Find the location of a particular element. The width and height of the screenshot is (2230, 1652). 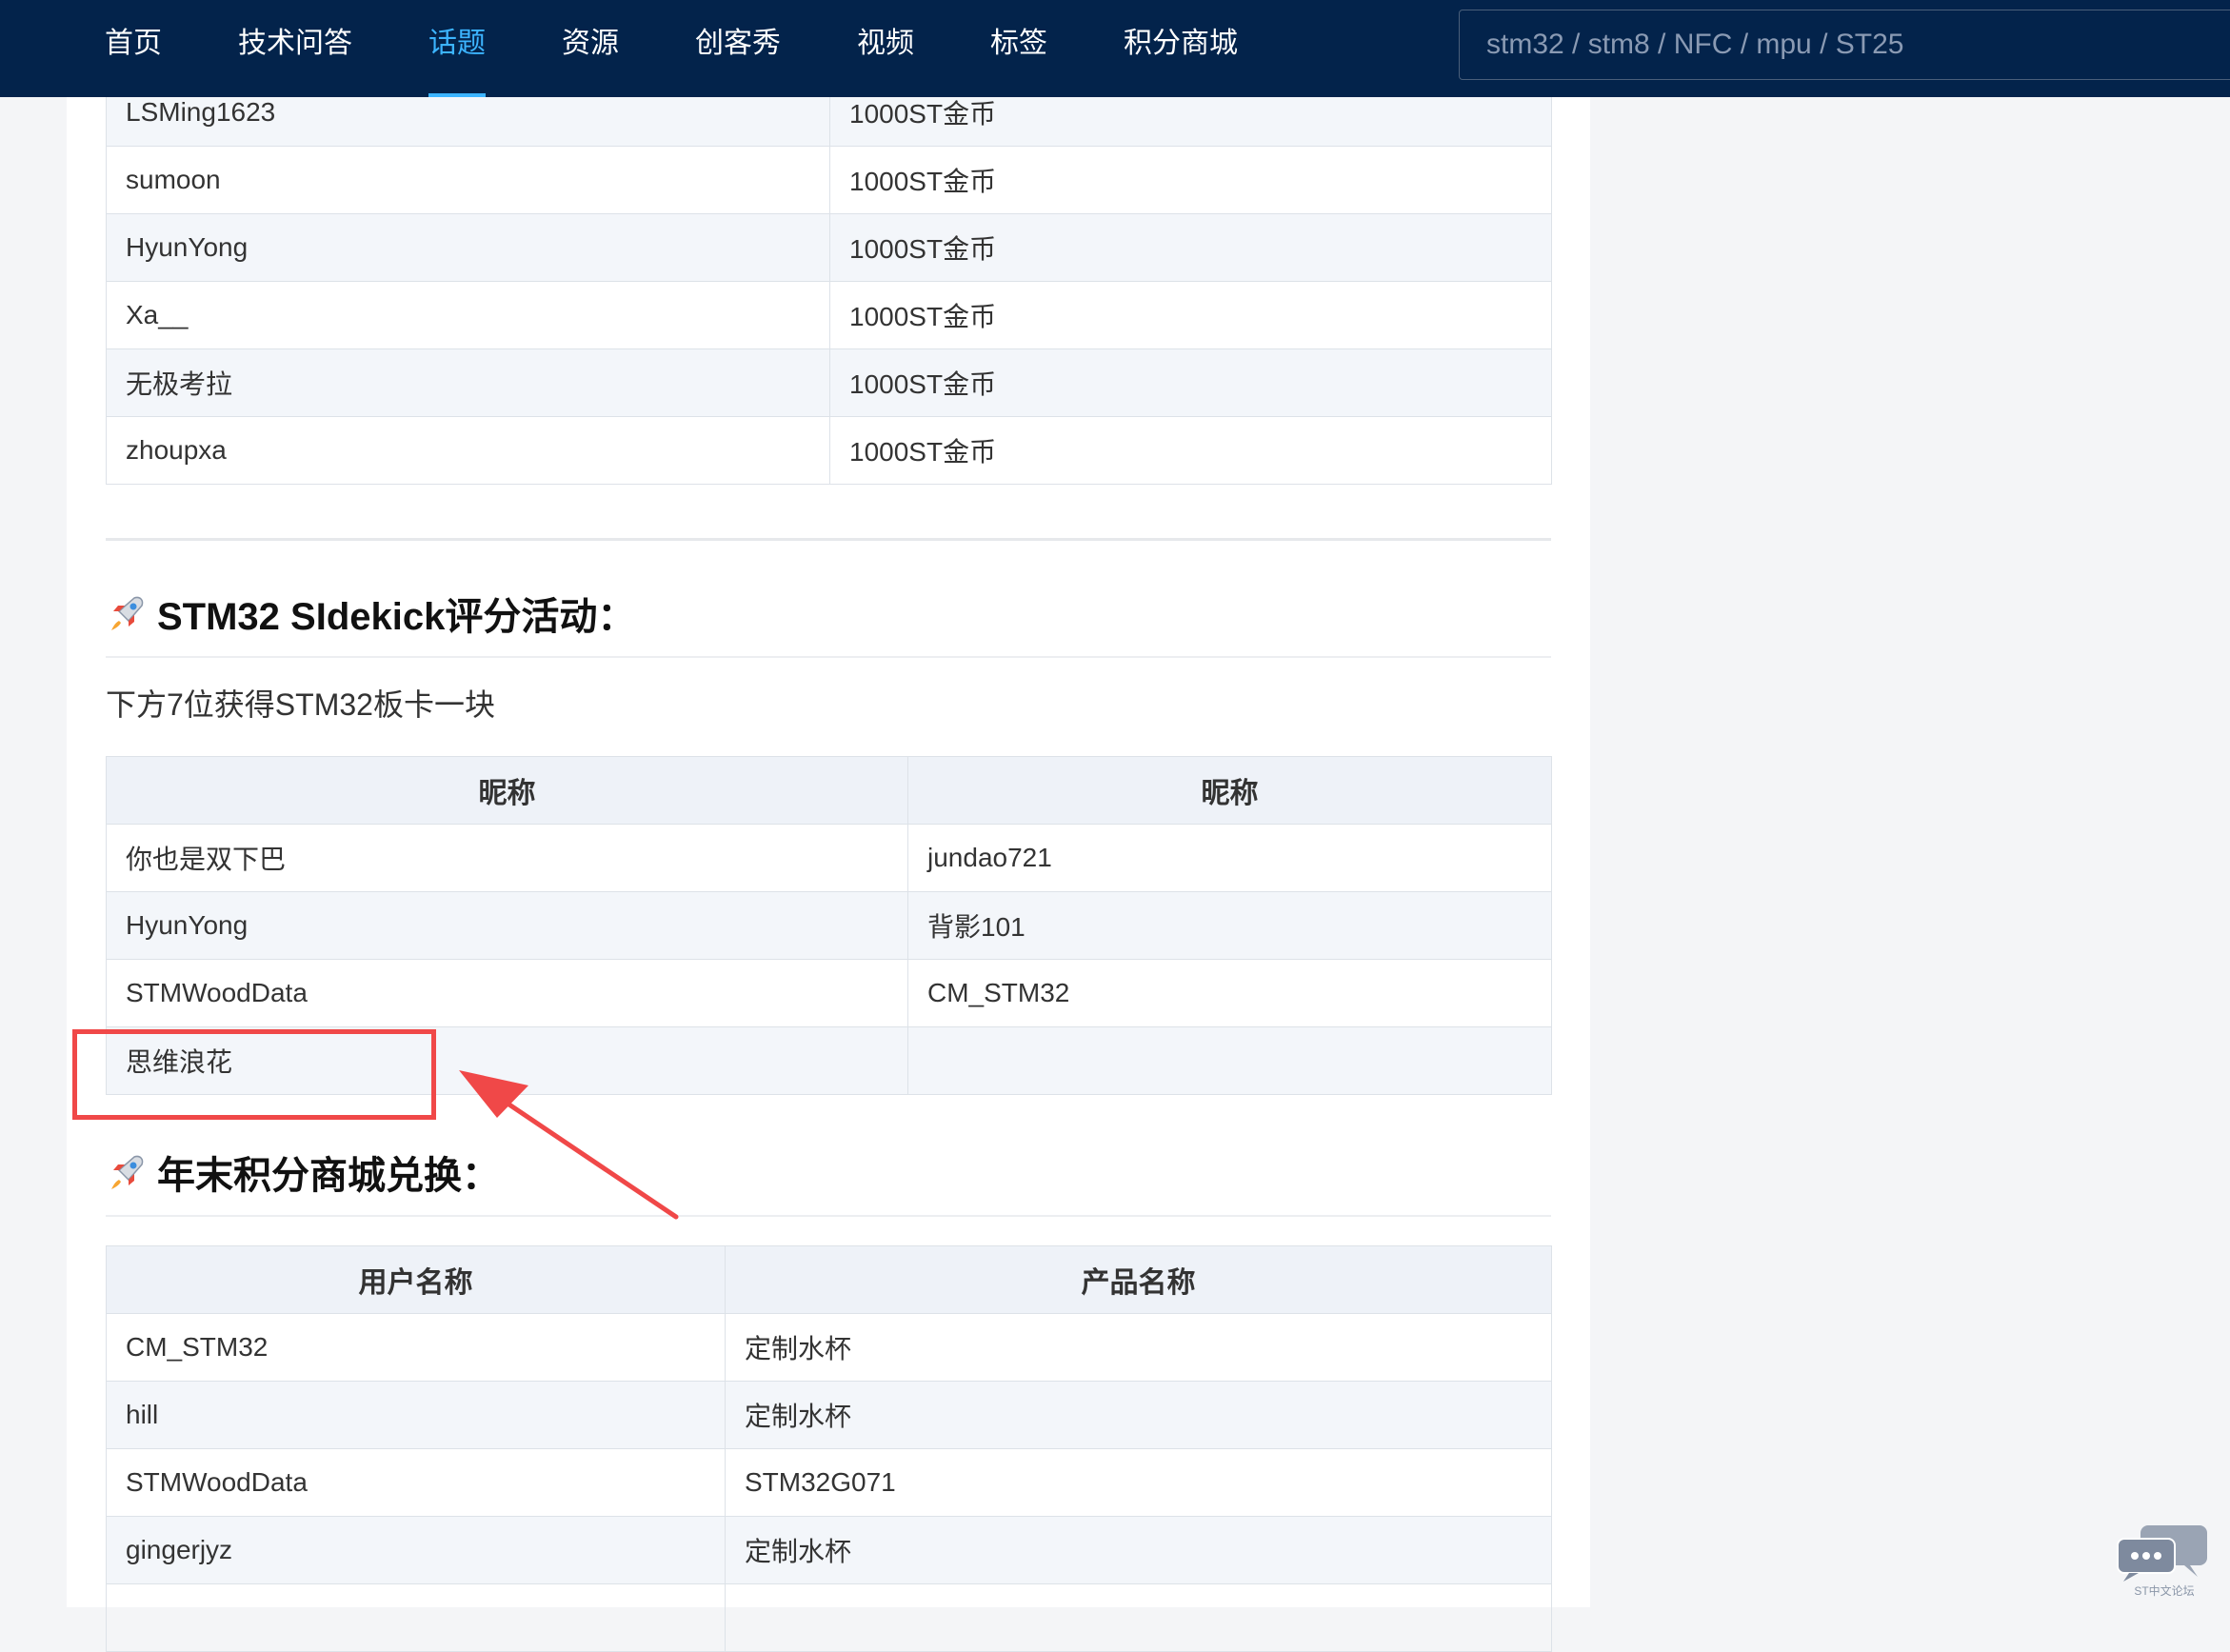

search-input is located at coordinates (1844, 45).